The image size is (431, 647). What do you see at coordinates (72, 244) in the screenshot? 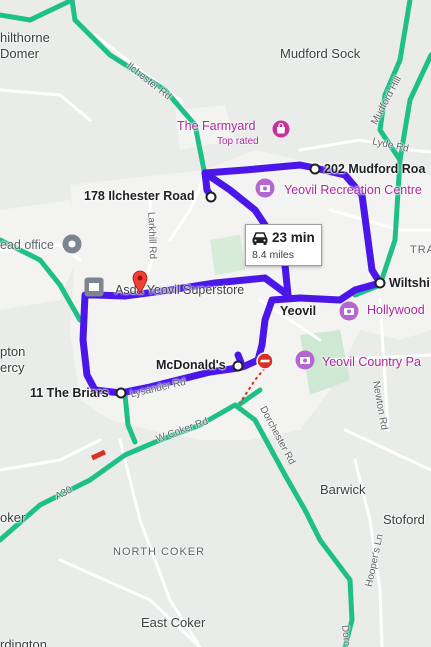
I see `gray-pin-icon` at bounding box center [72, 244].